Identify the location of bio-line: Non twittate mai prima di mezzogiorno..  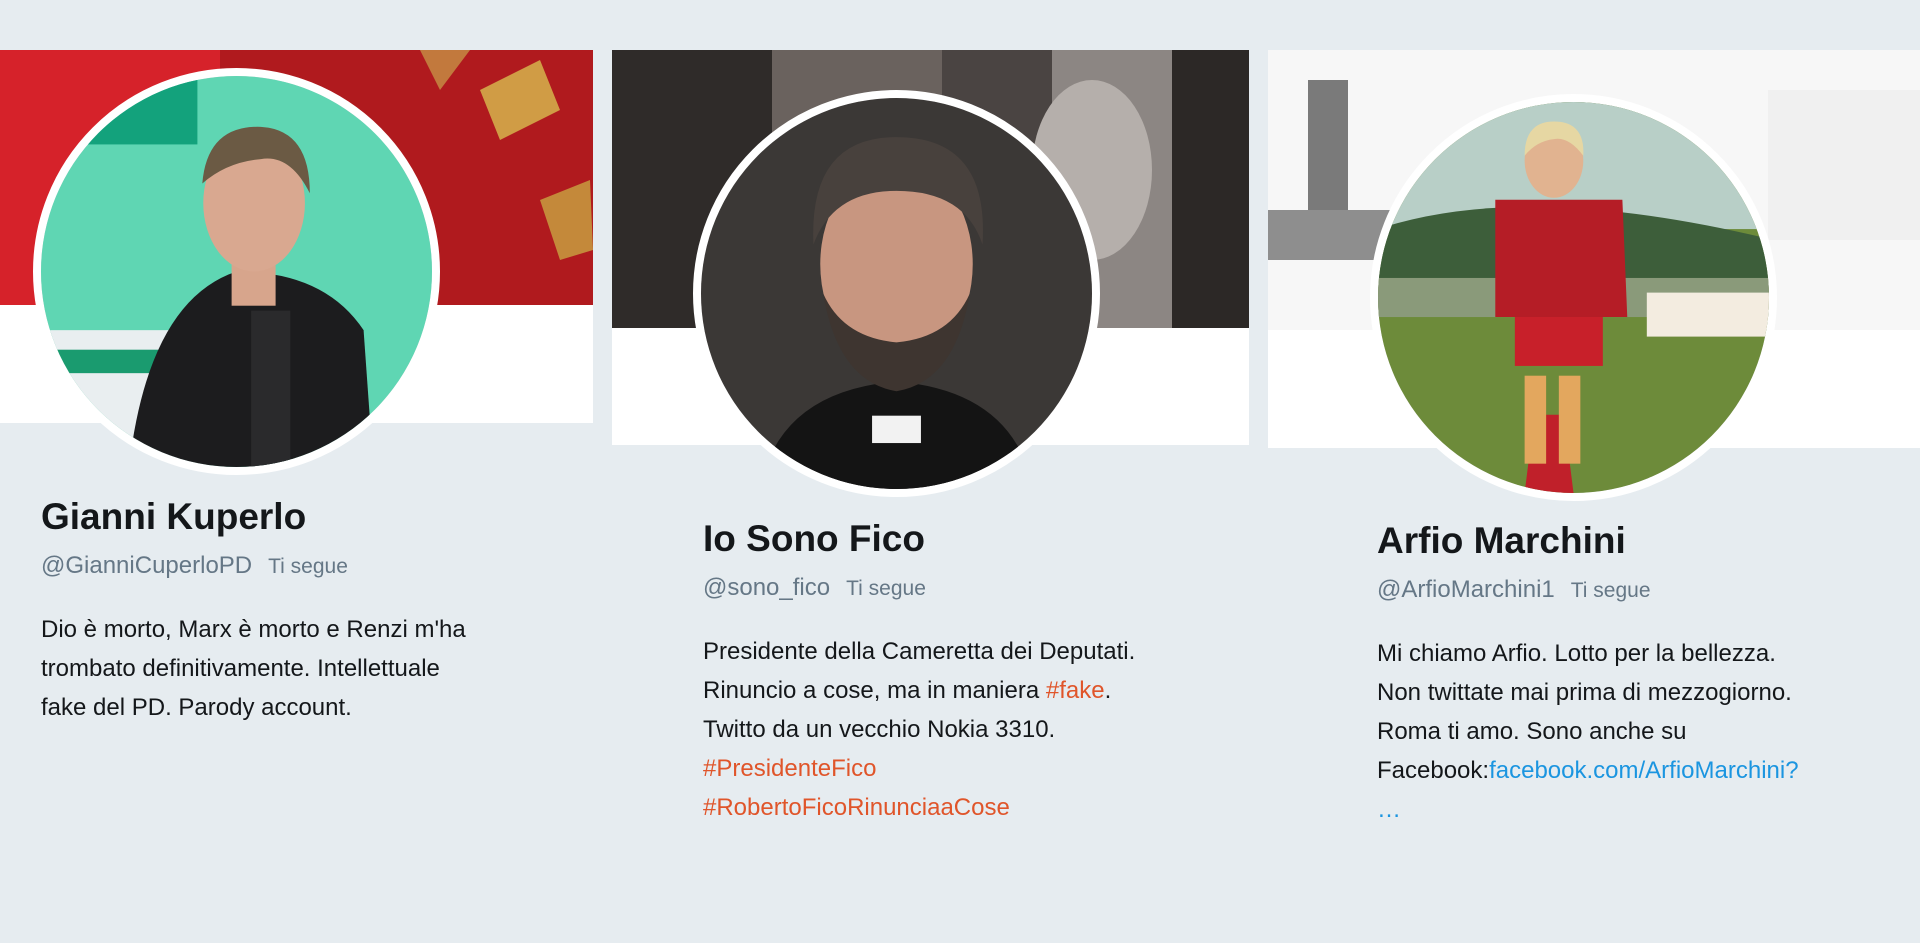
(1584, 692).